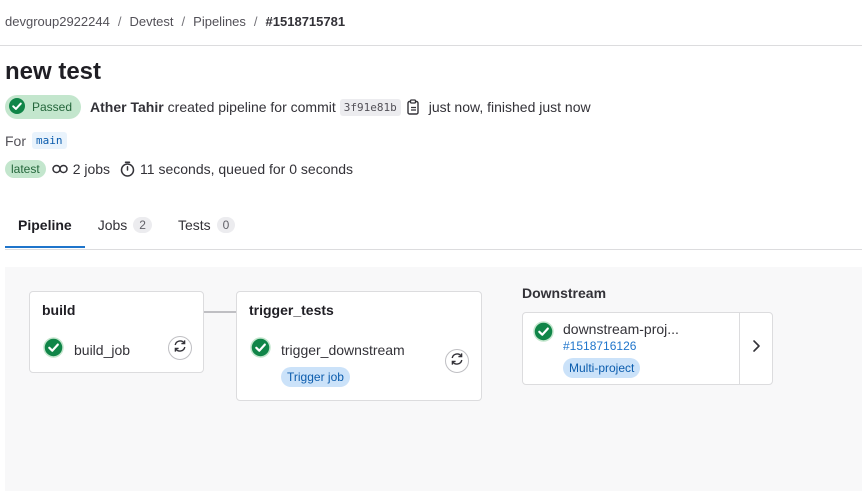  What do you see at coordinates (599, 346) in the screenshot?
I see `downstream-pipeline-id: #1518716126` at bounding box center [599, 346].